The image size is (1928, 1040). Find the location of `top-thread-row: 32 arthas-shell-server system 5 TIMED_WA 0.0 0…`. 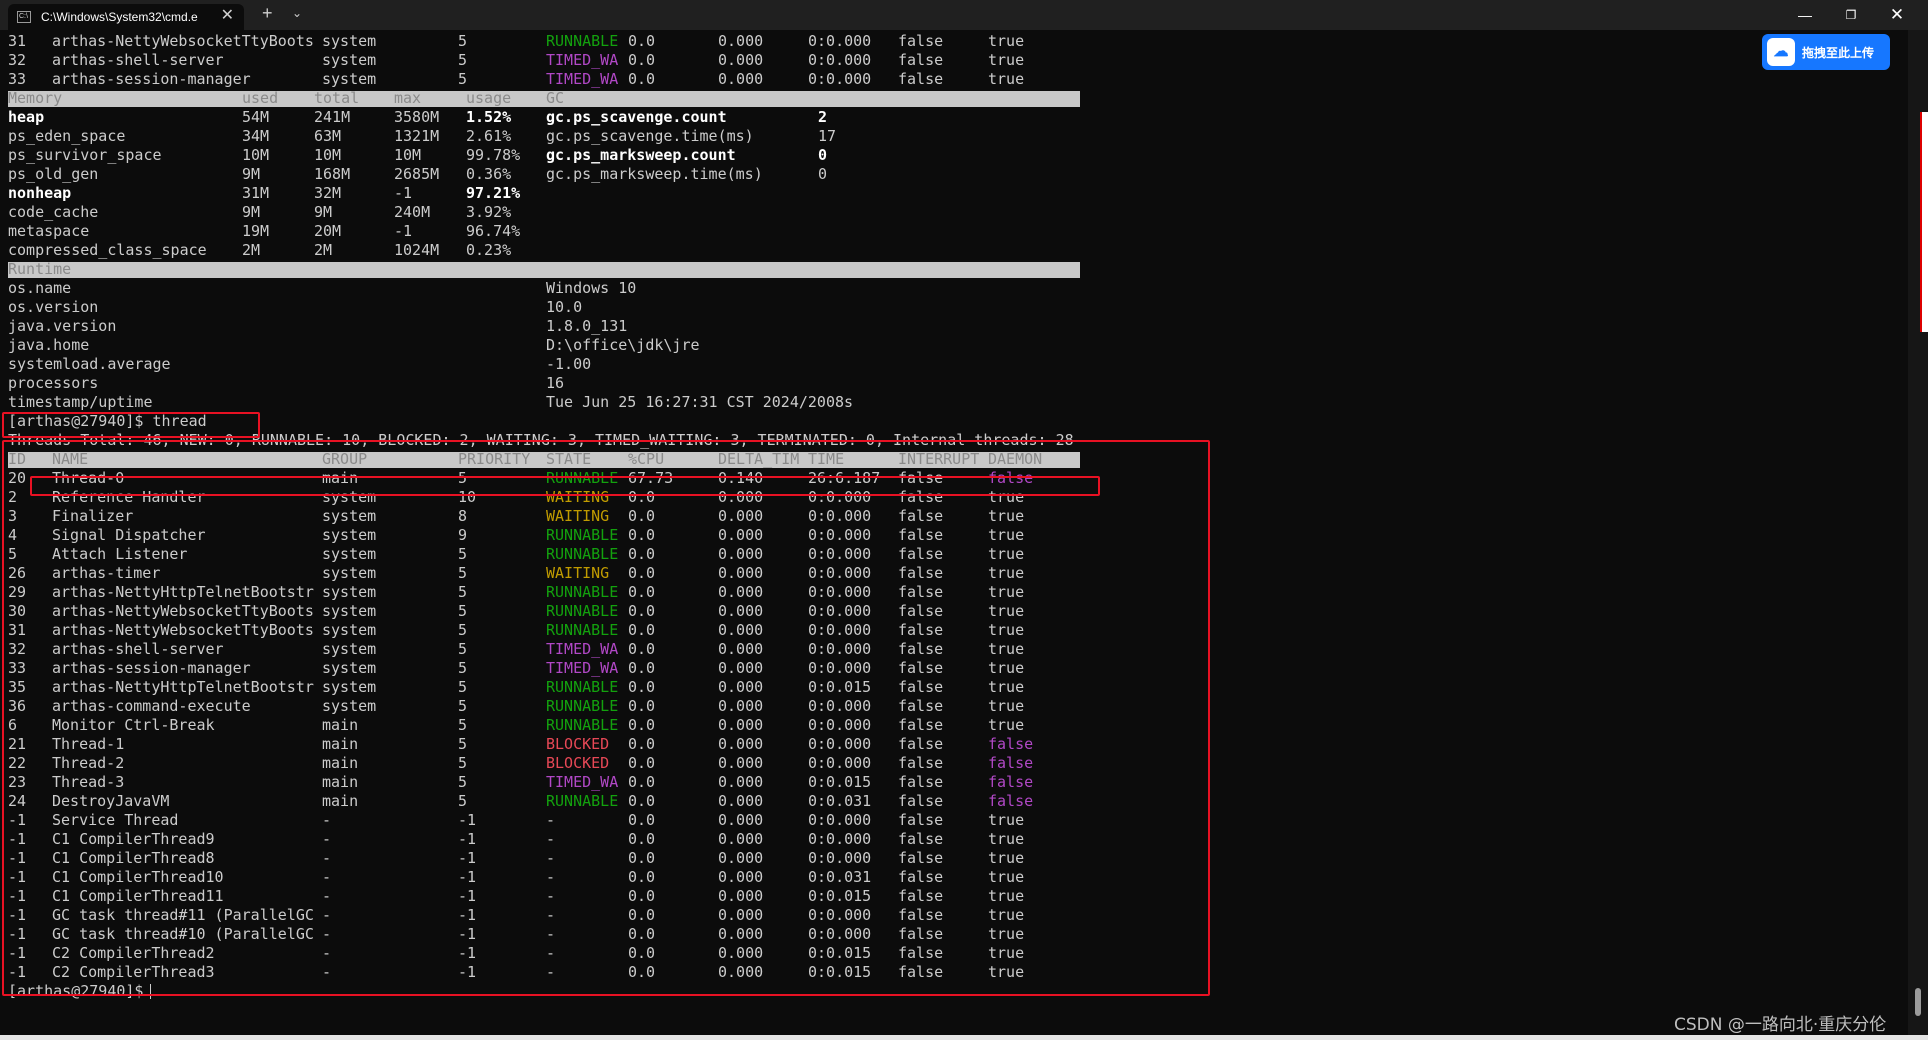

top-thread-row: 32 arthas-shell-server system 5 TIMED_WA 0.0 0… is located at coordinates (950, 60).